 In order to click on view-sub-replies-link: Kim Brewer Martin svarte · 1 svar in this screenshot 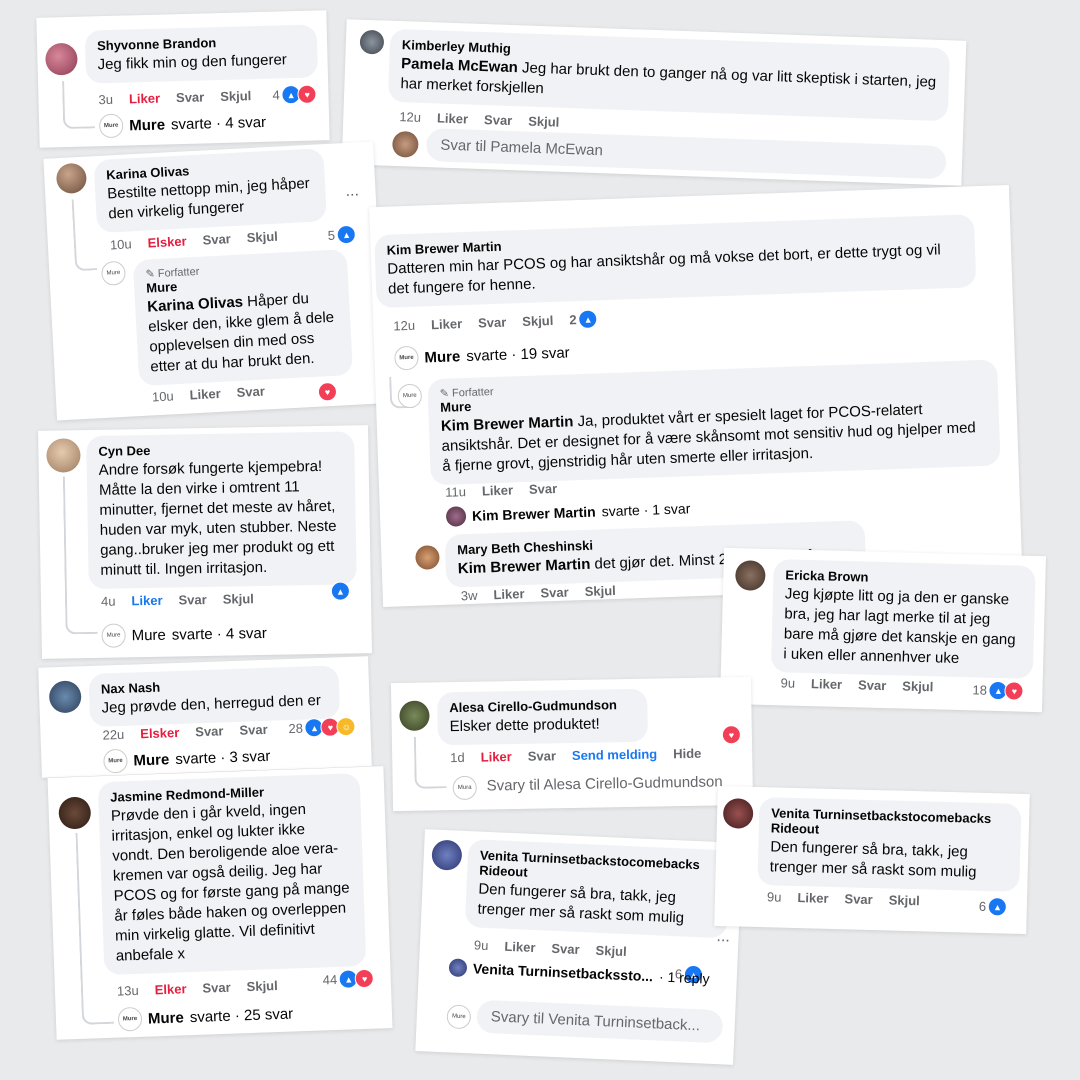, I will do `click(568, 512)`.